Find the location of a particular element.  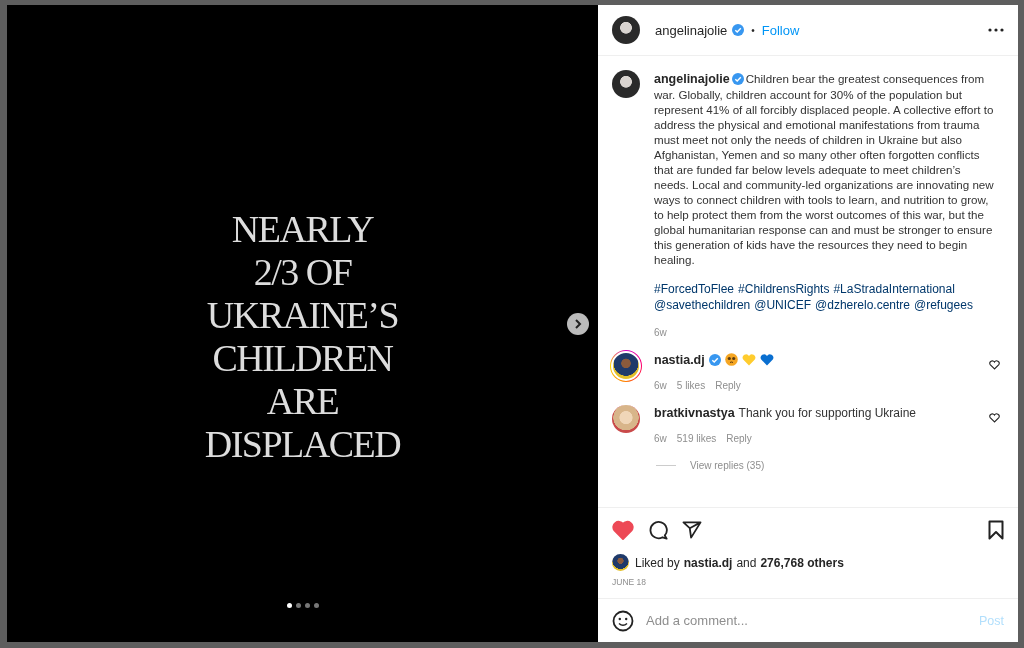

comment-text: Thank you for supporting Ukraine is located at coordinates (827, 412).